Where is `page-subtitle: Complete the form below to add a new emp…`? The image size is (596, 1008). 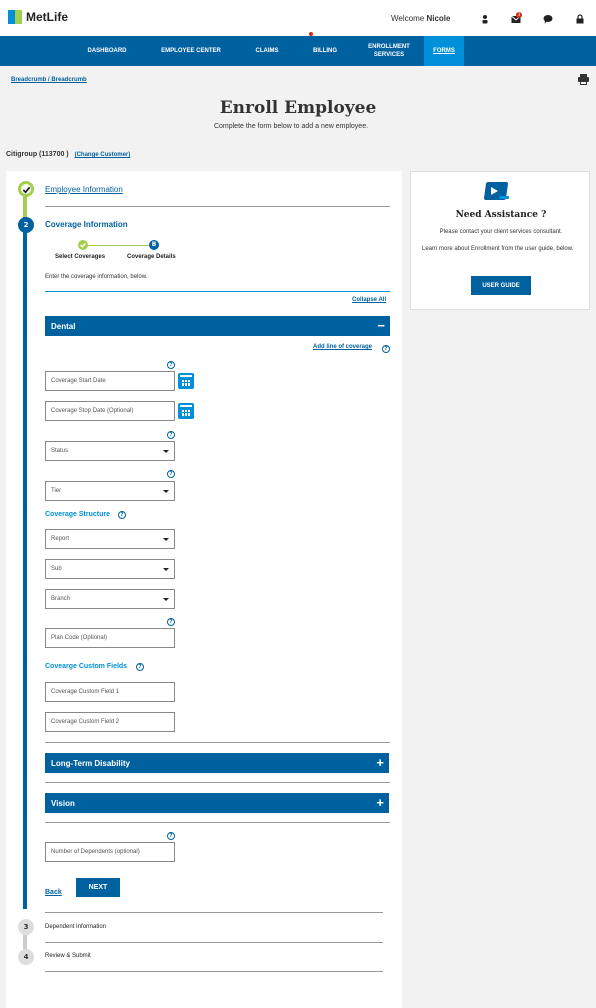 page-subtitle: Complete the form below to add a new emp… is located at coordinates (291, 126).